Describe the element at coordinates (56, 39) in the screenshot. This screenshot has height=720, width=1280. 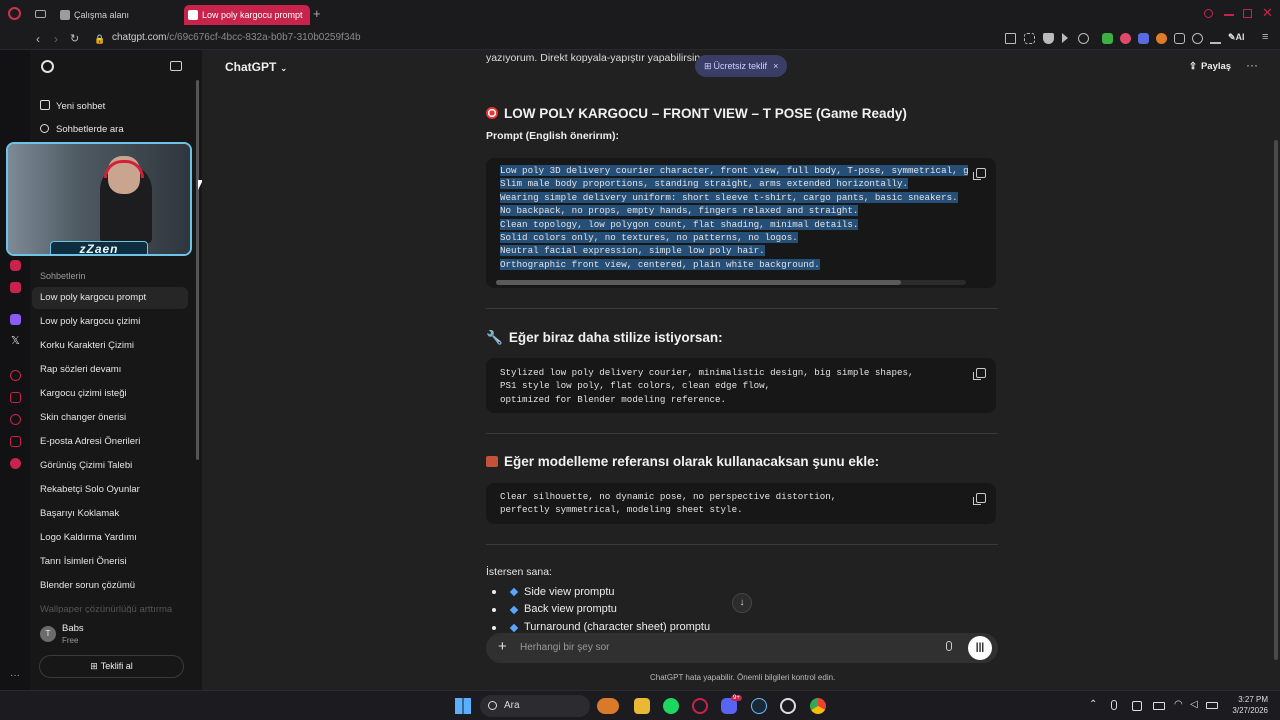
I see `forward-button: ›` at that location.